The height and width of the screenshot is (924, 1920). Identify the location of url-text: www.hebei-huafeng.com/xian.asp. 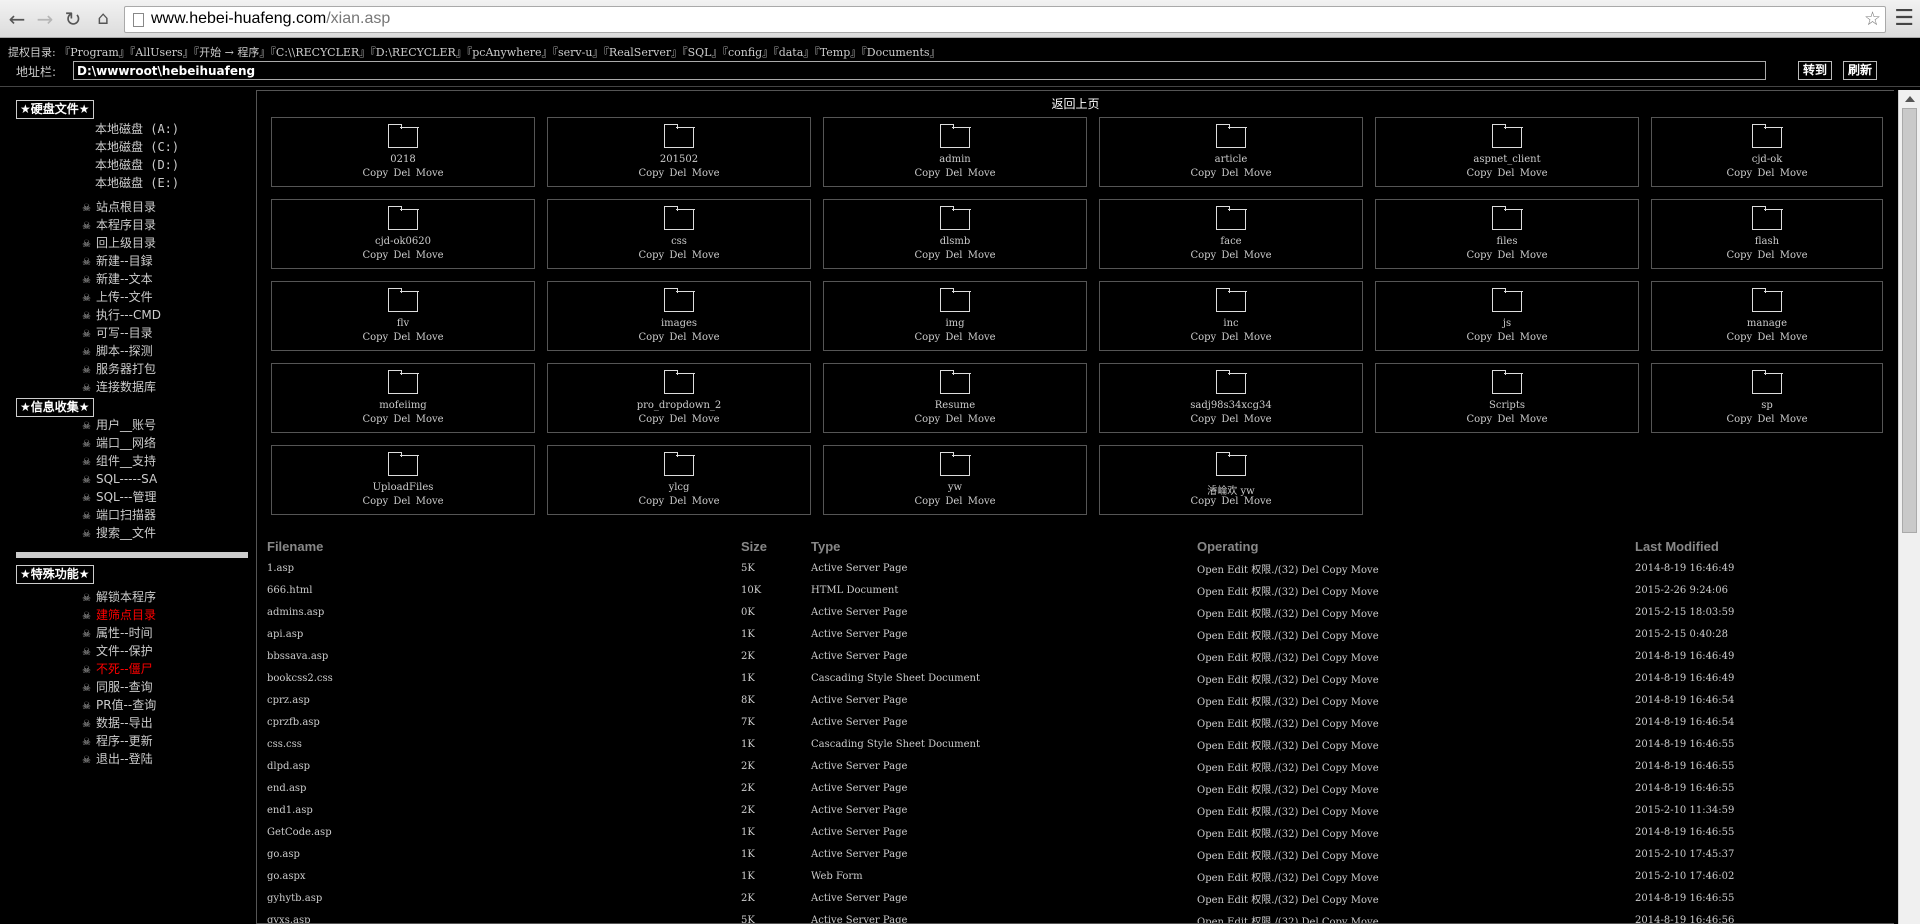
(270, 19).